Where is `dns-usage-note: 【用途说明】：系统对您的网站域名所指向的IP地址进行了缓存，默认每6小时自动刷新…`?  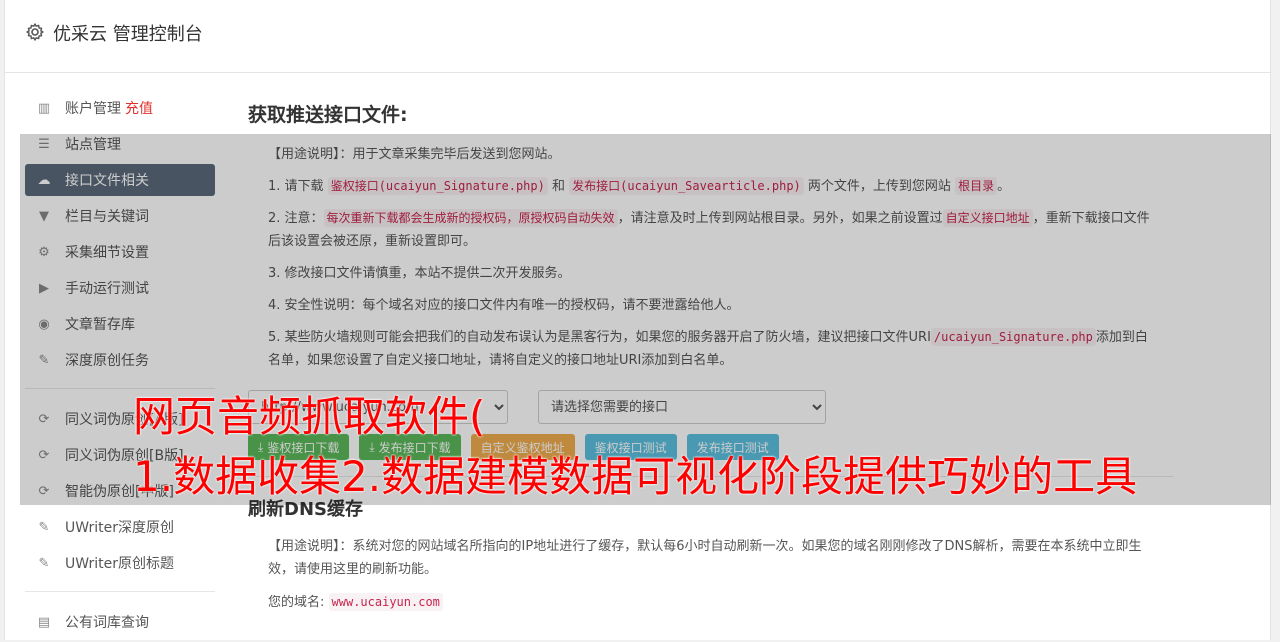 dns-usage-note: 【用途说明】：系统对您的网站域名所指向的IP地址进行了缓存，默认每6小时自动刷新… is located at coordinates (698, 558).